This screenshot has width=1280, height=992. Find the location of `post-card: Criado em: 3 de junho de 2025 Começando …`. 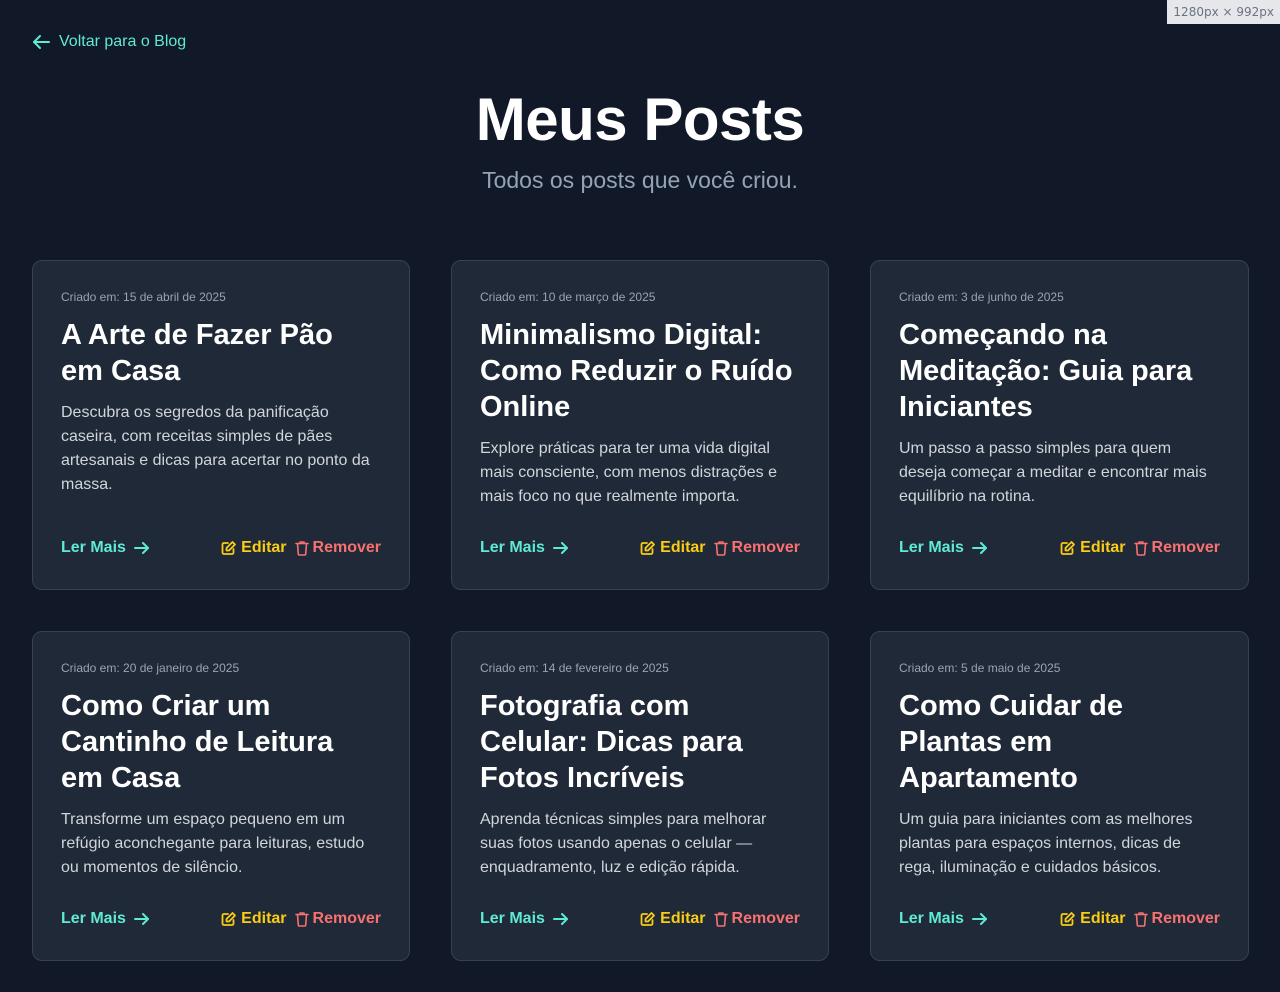

post-card: Criado em: 3 de junho de 2025 Começando … is located at coordinates (1059, 425).